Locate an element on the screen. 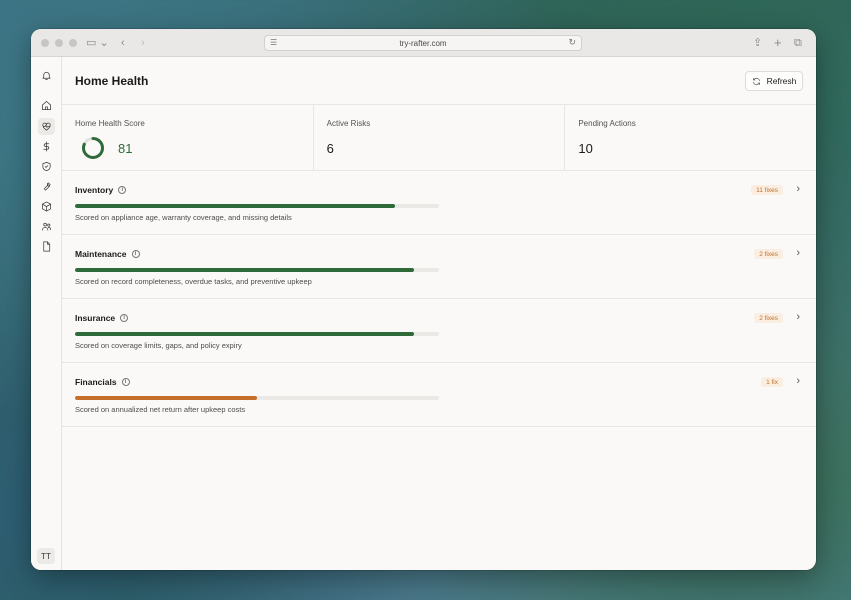 This screenshot has width=851, height=600. window-controls is located at coordinates (59, 43).